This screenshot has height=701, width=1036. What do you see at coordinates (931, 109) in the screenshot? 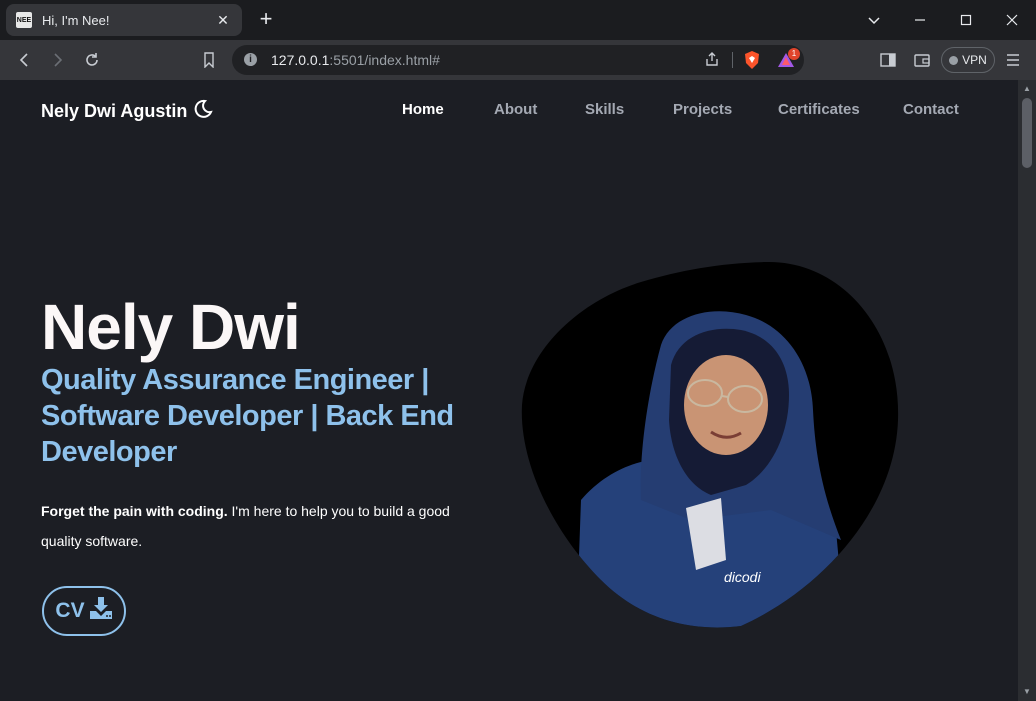
I see `nav-contact: Contact` at bounding box center [931, 109].